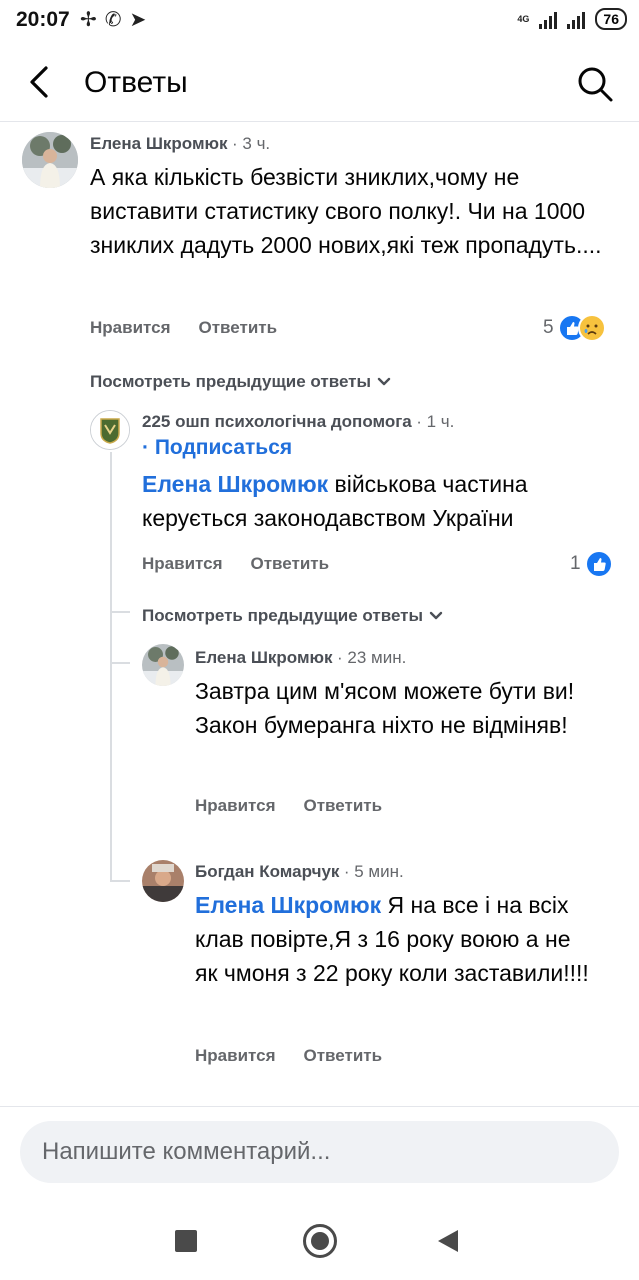  Describe the element at coordinates (548, 327) in the screenshot. I see `reaction-count: 5` at that location.